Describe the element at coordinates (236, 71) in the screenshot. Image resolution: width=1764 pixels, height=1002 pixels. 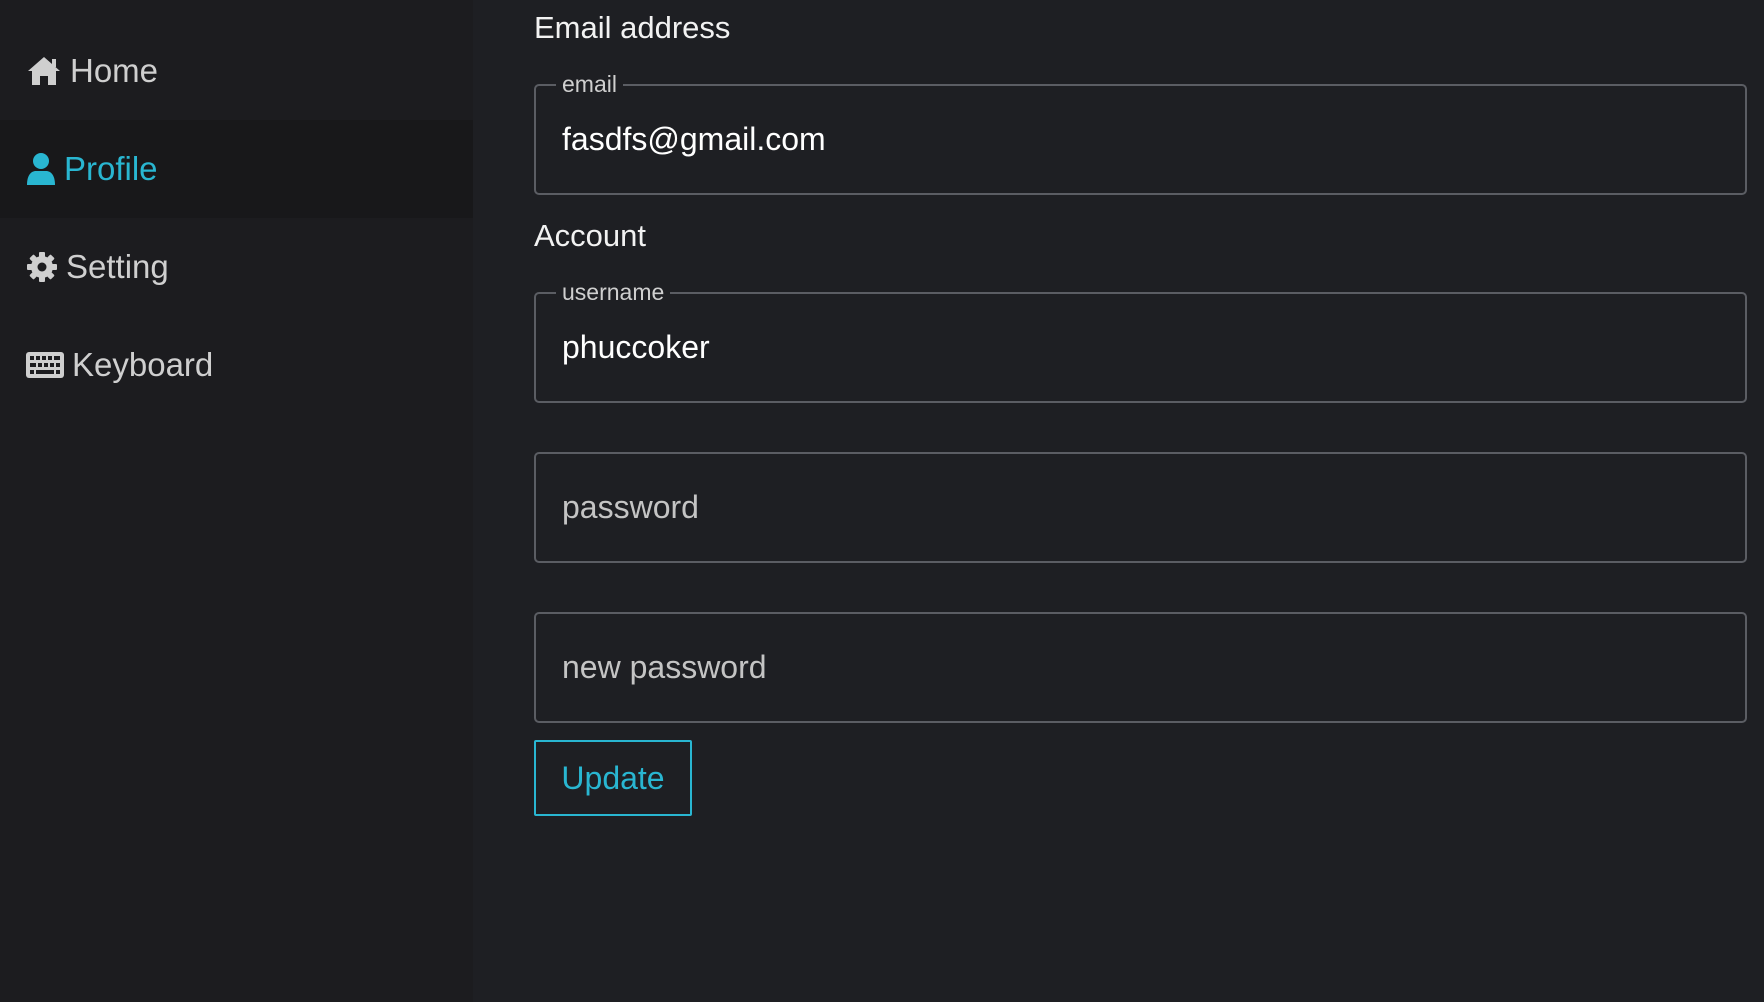
I see `sidebar-item-home: Home` at that location.